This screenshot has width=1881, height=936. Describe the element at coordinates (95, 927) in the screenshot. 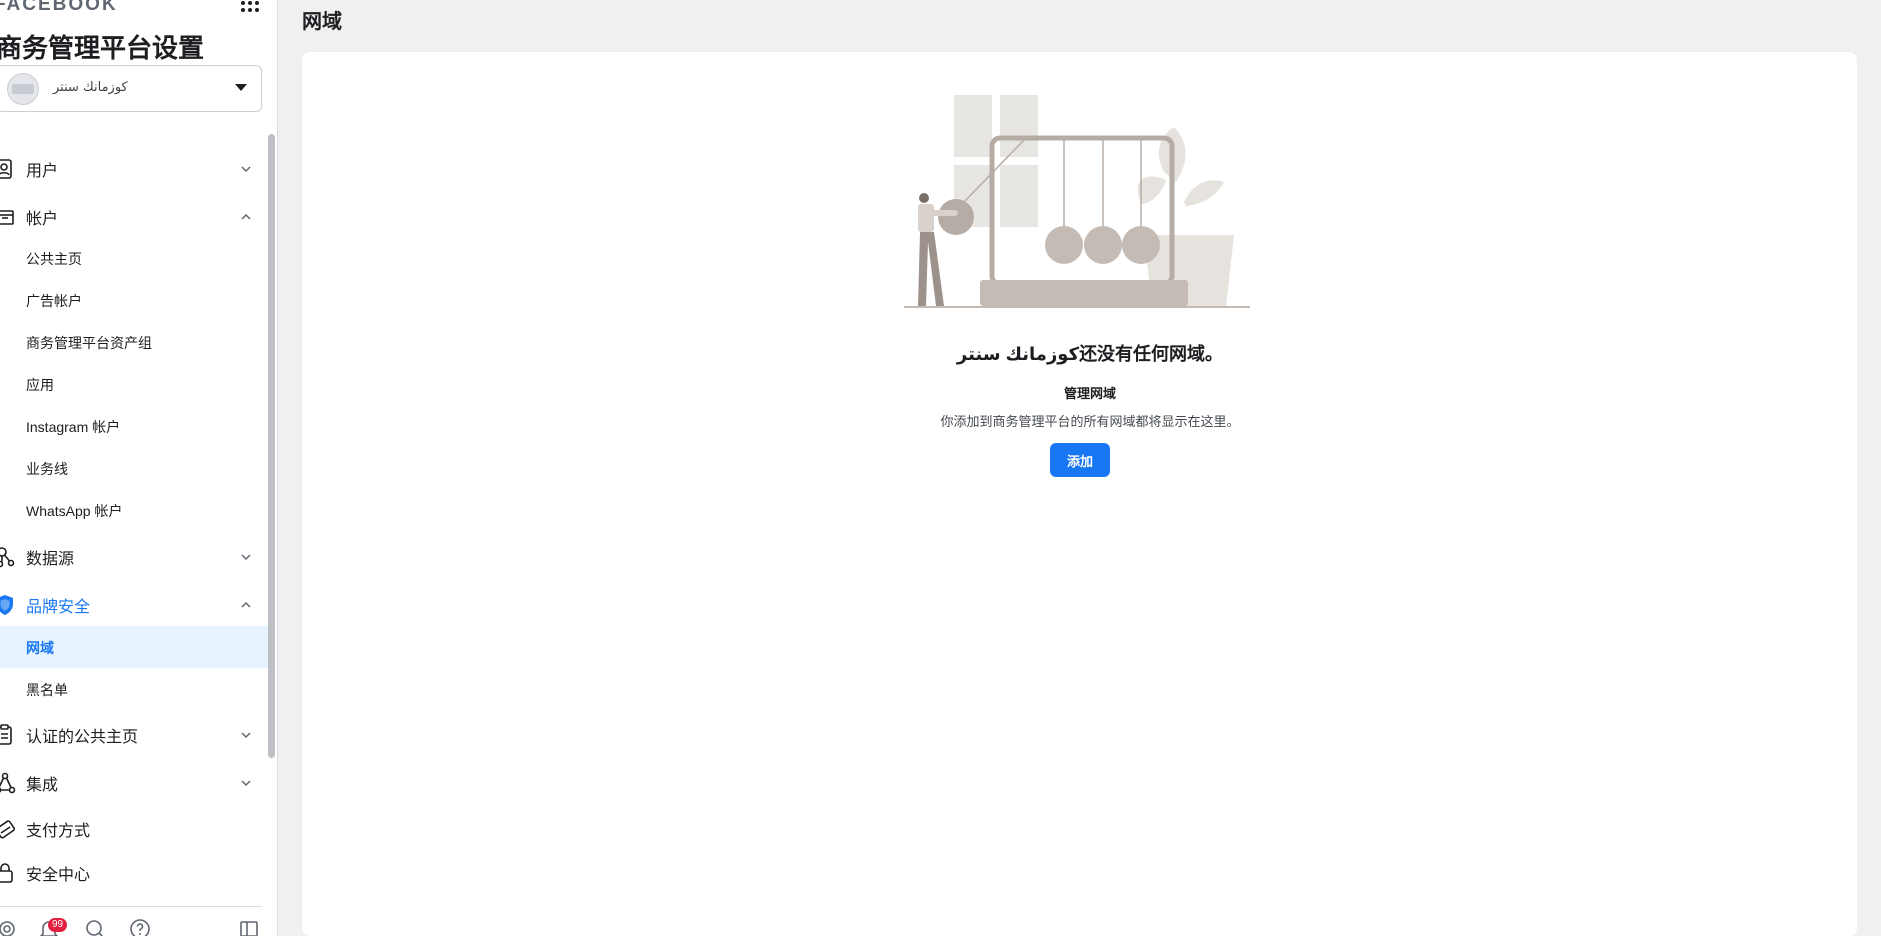

I see `search-icon` at that location.